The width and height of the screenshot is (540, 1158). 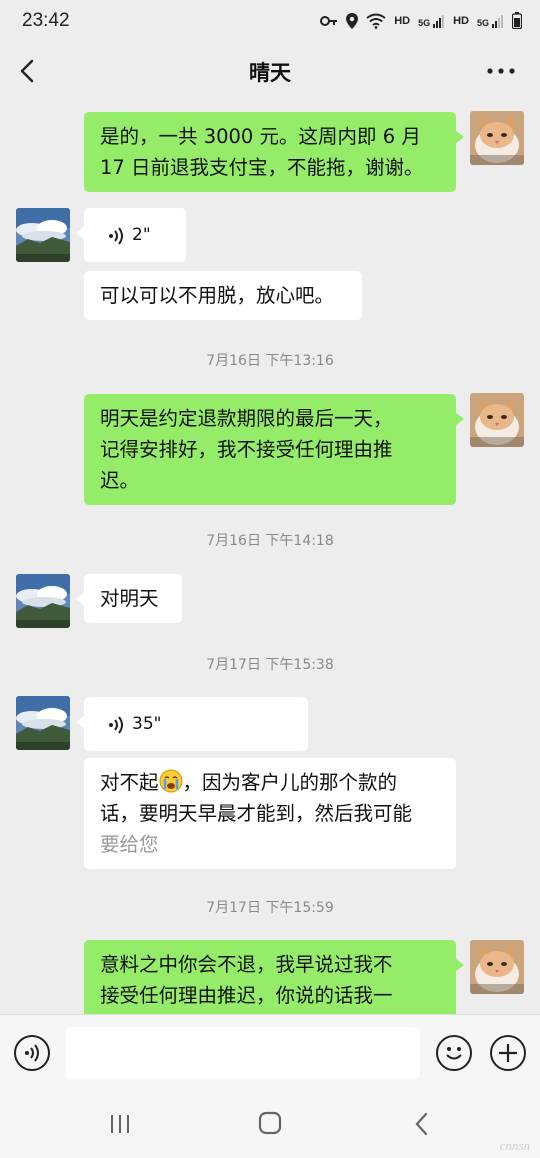 I want to click on message-bubble-received: 对明天, so click(x=129, y=598).